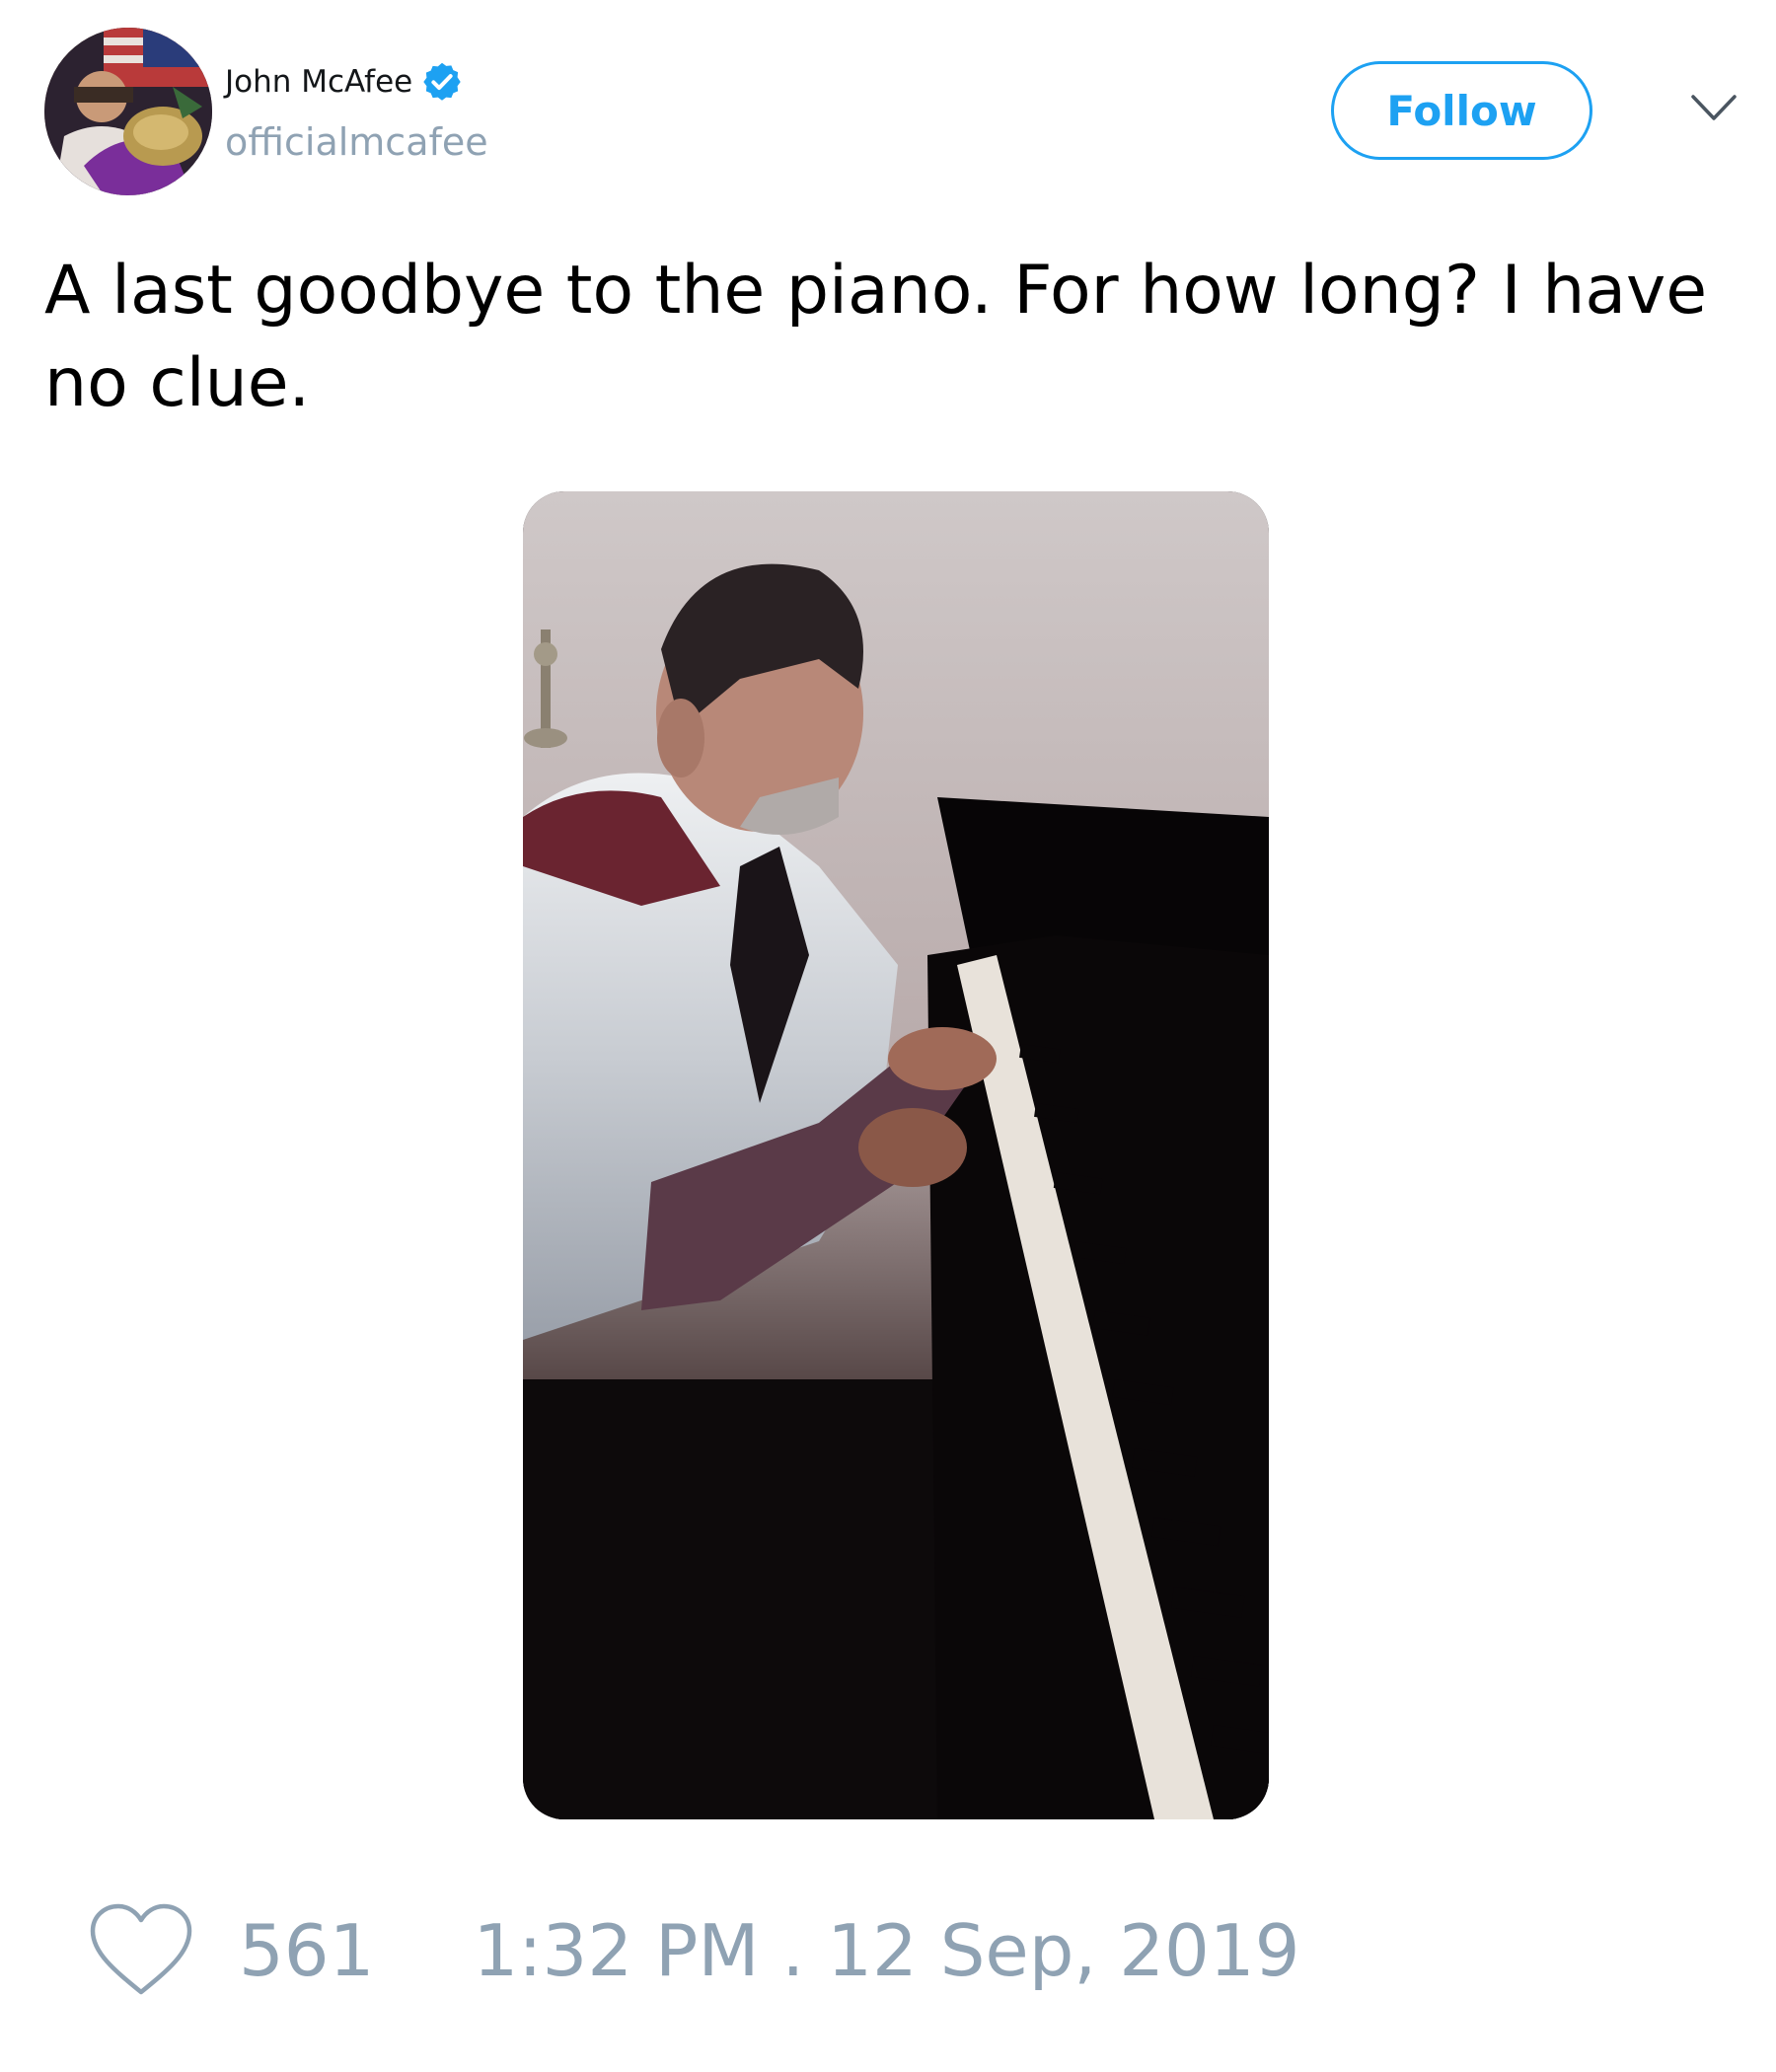 The image size is (1776, 2072). What do you see at coordinates (886, 1951) in the screenshot?
I see `tweet-timestamp: 1:32 PM . 12 Sep, 2019` at bounding box center [886, 1951].